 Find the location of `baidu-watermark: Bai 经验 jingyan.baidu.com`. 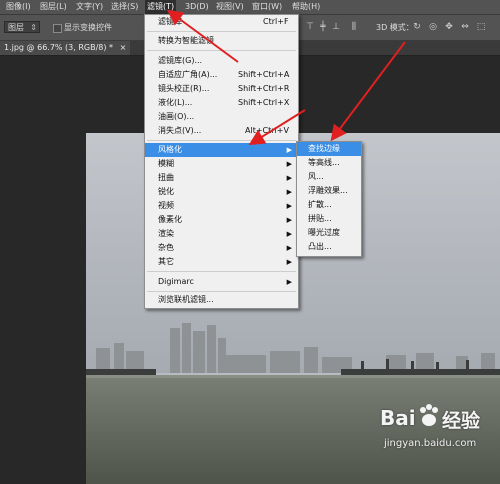

baidu-watermark: Bai 经验 jingyan.baidu.com is located at coordinates (439, 440).